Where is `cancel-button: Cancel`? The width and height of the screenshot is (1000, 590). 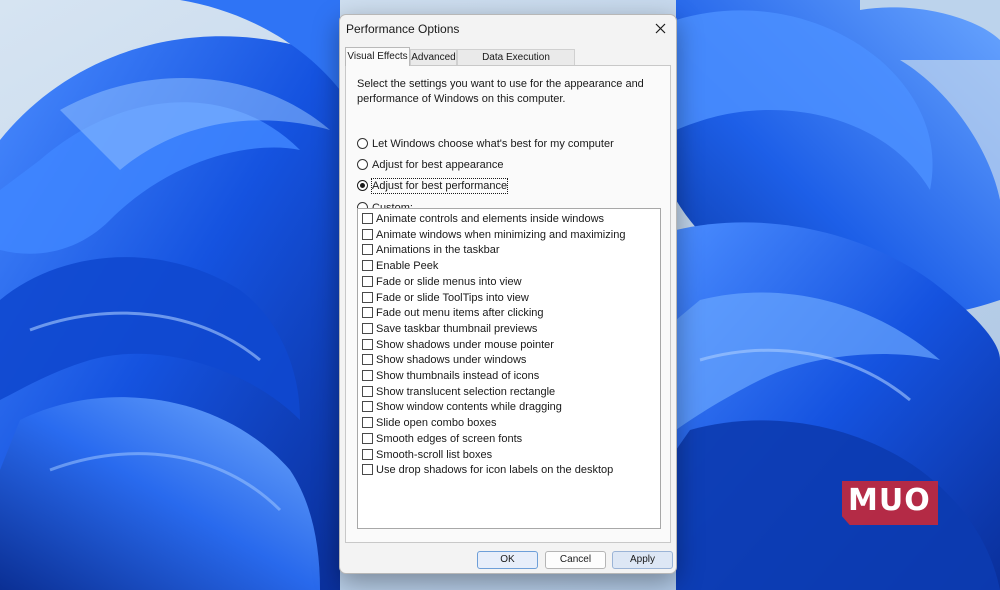 cancel-button: Cancel is located at coordinates (575, 560).